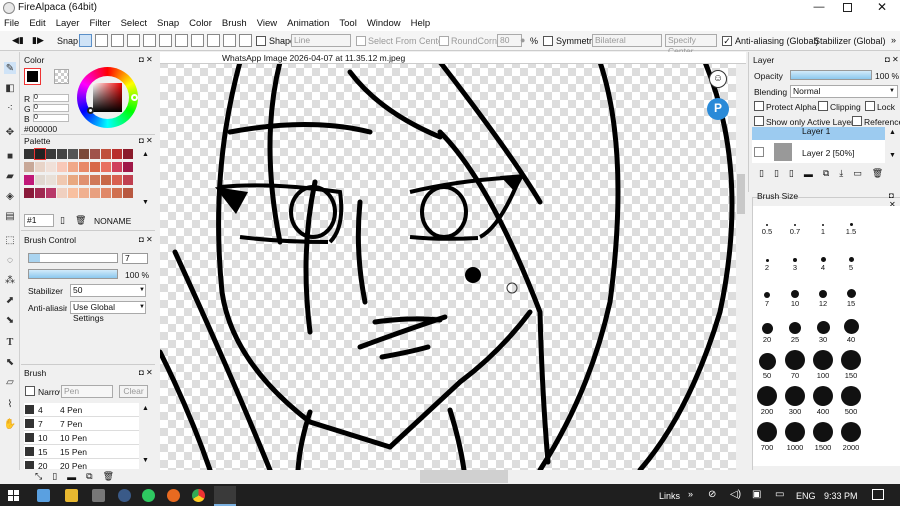 This screenshot has height=506, width=900. I want to click on brush-size-option: 50, so click(767, 368).